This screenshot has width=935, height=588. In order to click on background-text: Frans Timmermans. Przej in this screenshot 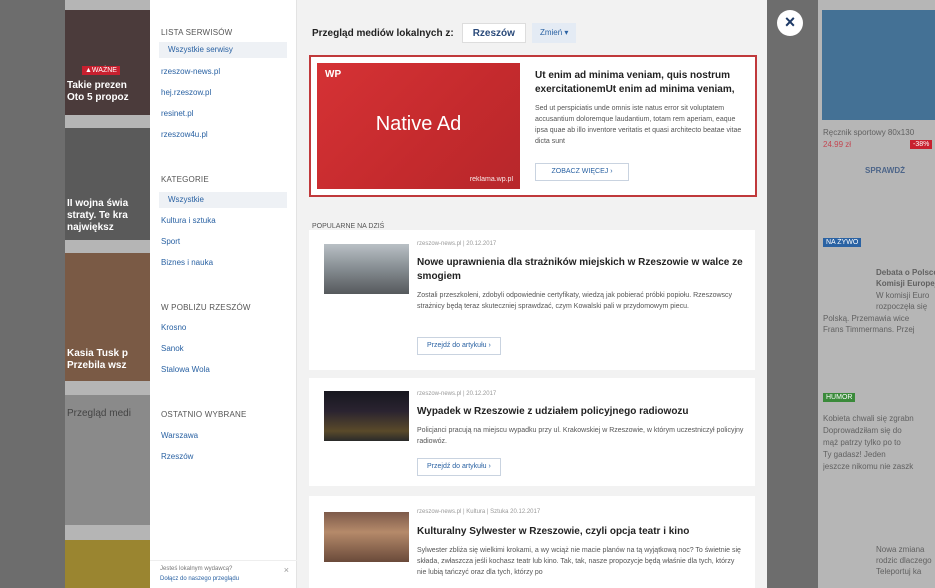, I will do `click(869, 329)`.